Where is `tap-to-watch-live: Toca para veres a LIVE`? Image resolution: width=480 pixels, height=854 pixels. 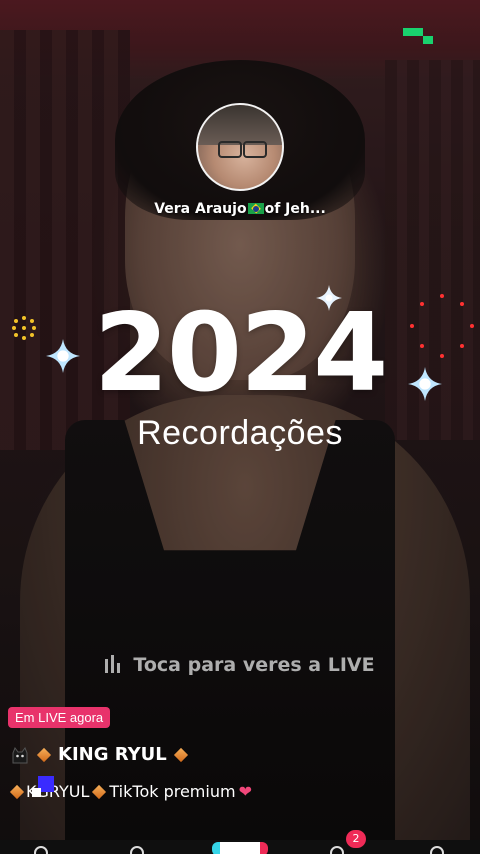
tap-to-watch-live: Toca para veres a LIVE is located at coordinates (240, 666).